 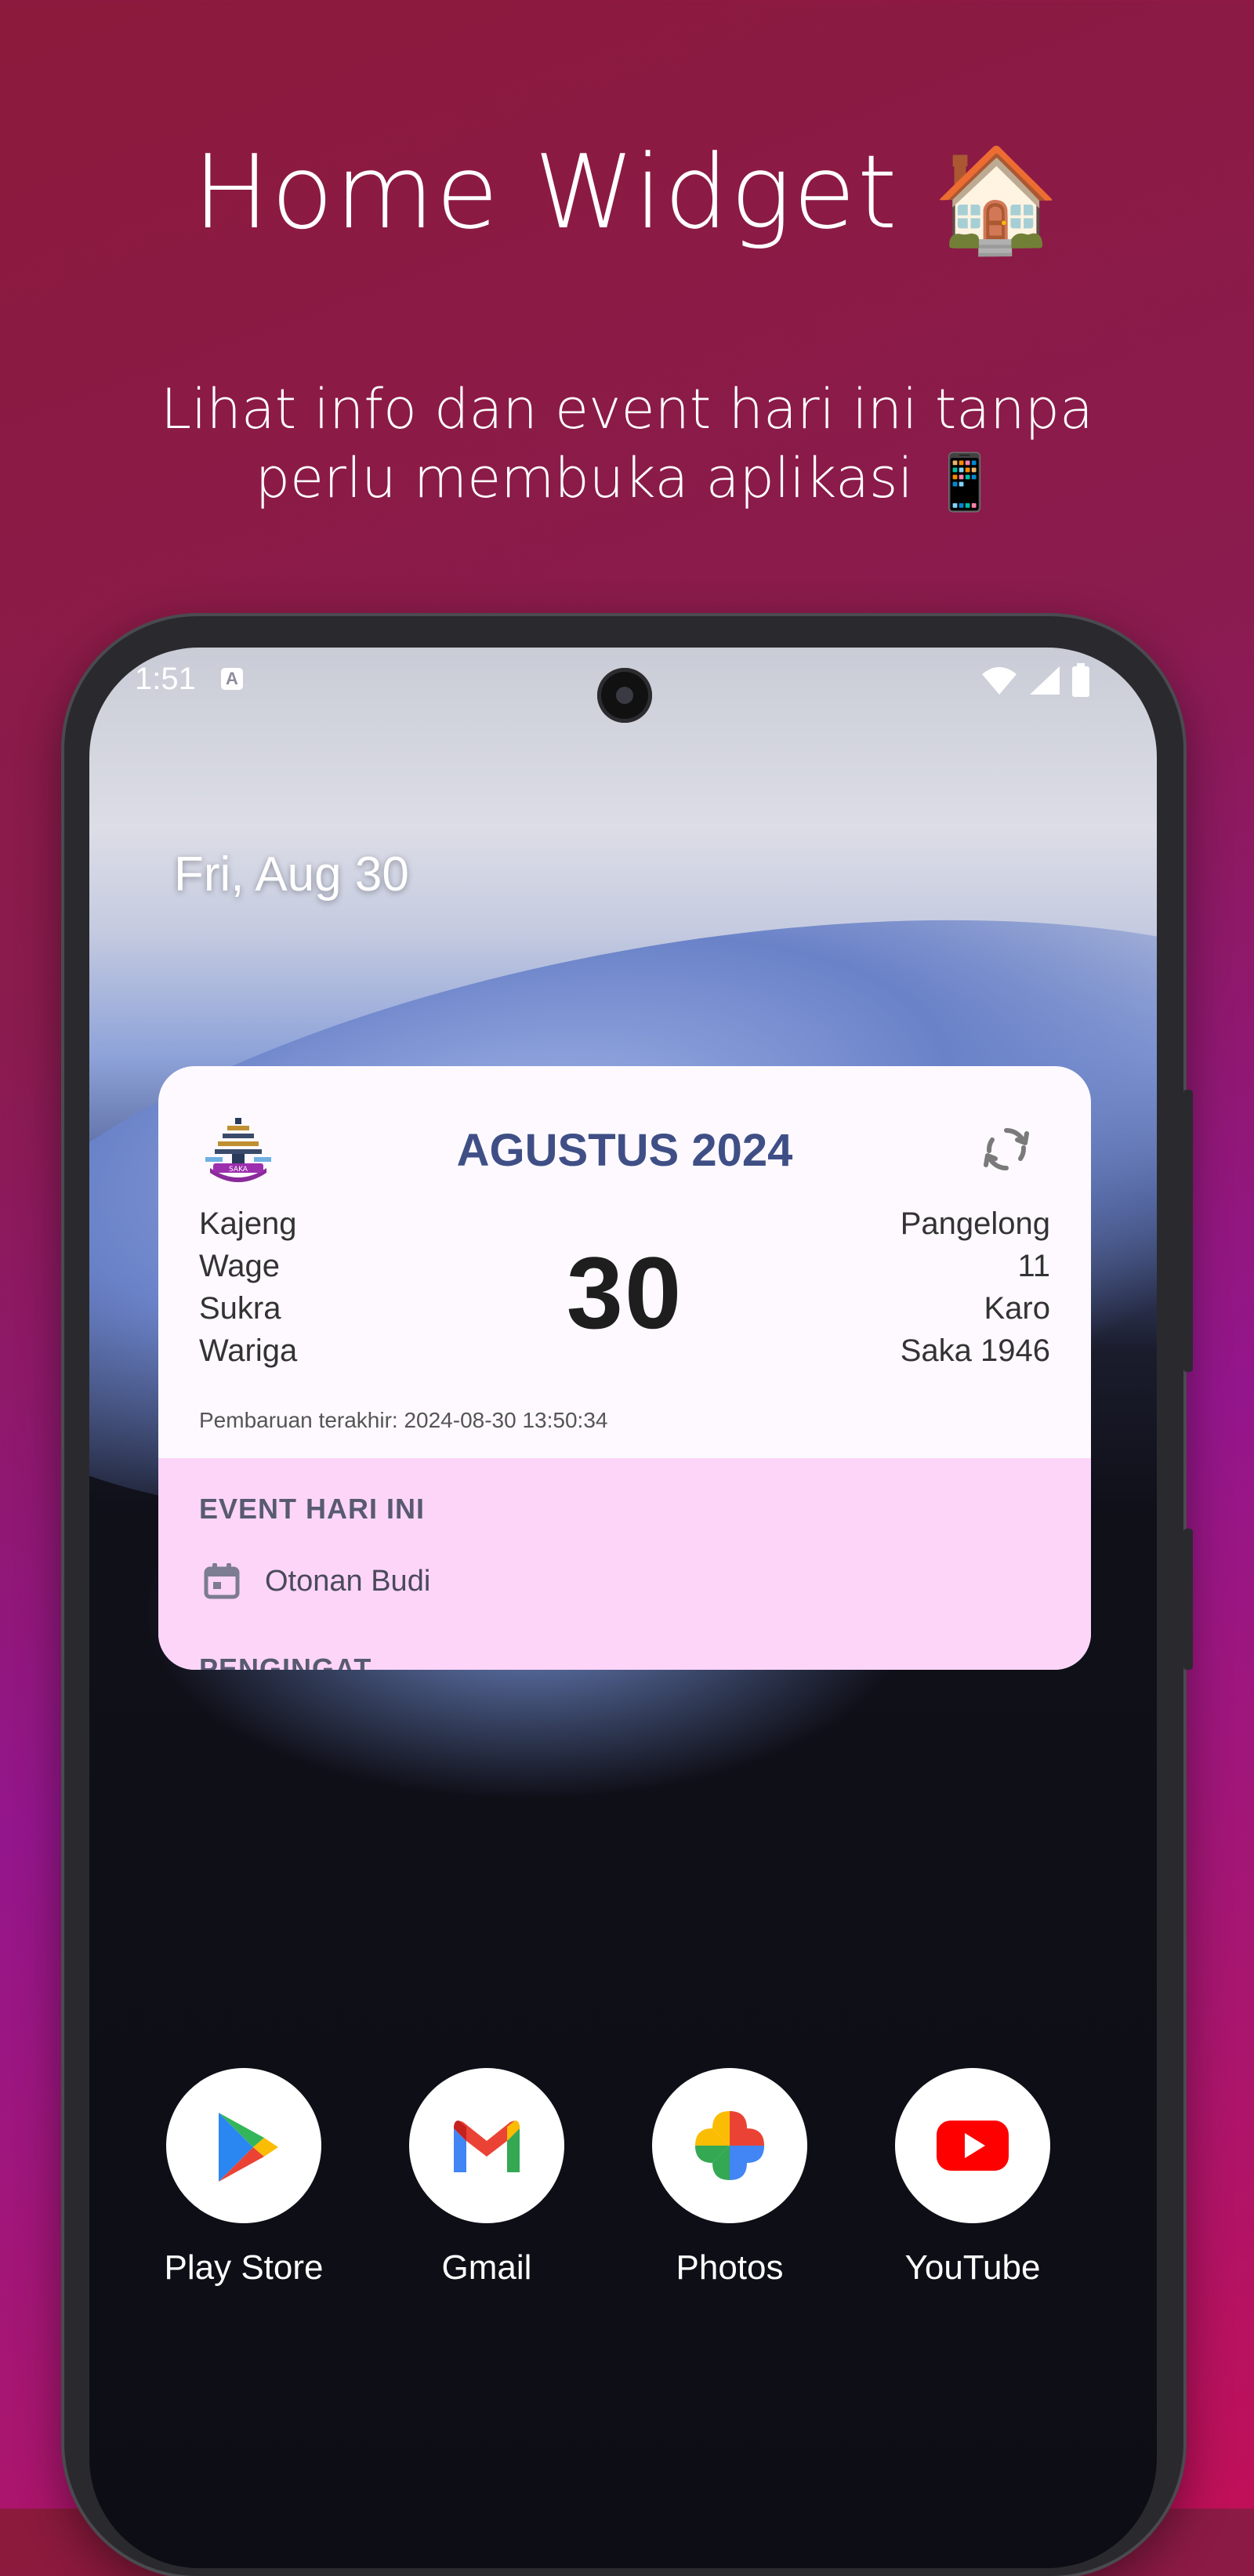 What do you see at coordinates (1188, 1231) in the screenshot?
I see `volume-button` at bounding box center [1188, 1231].